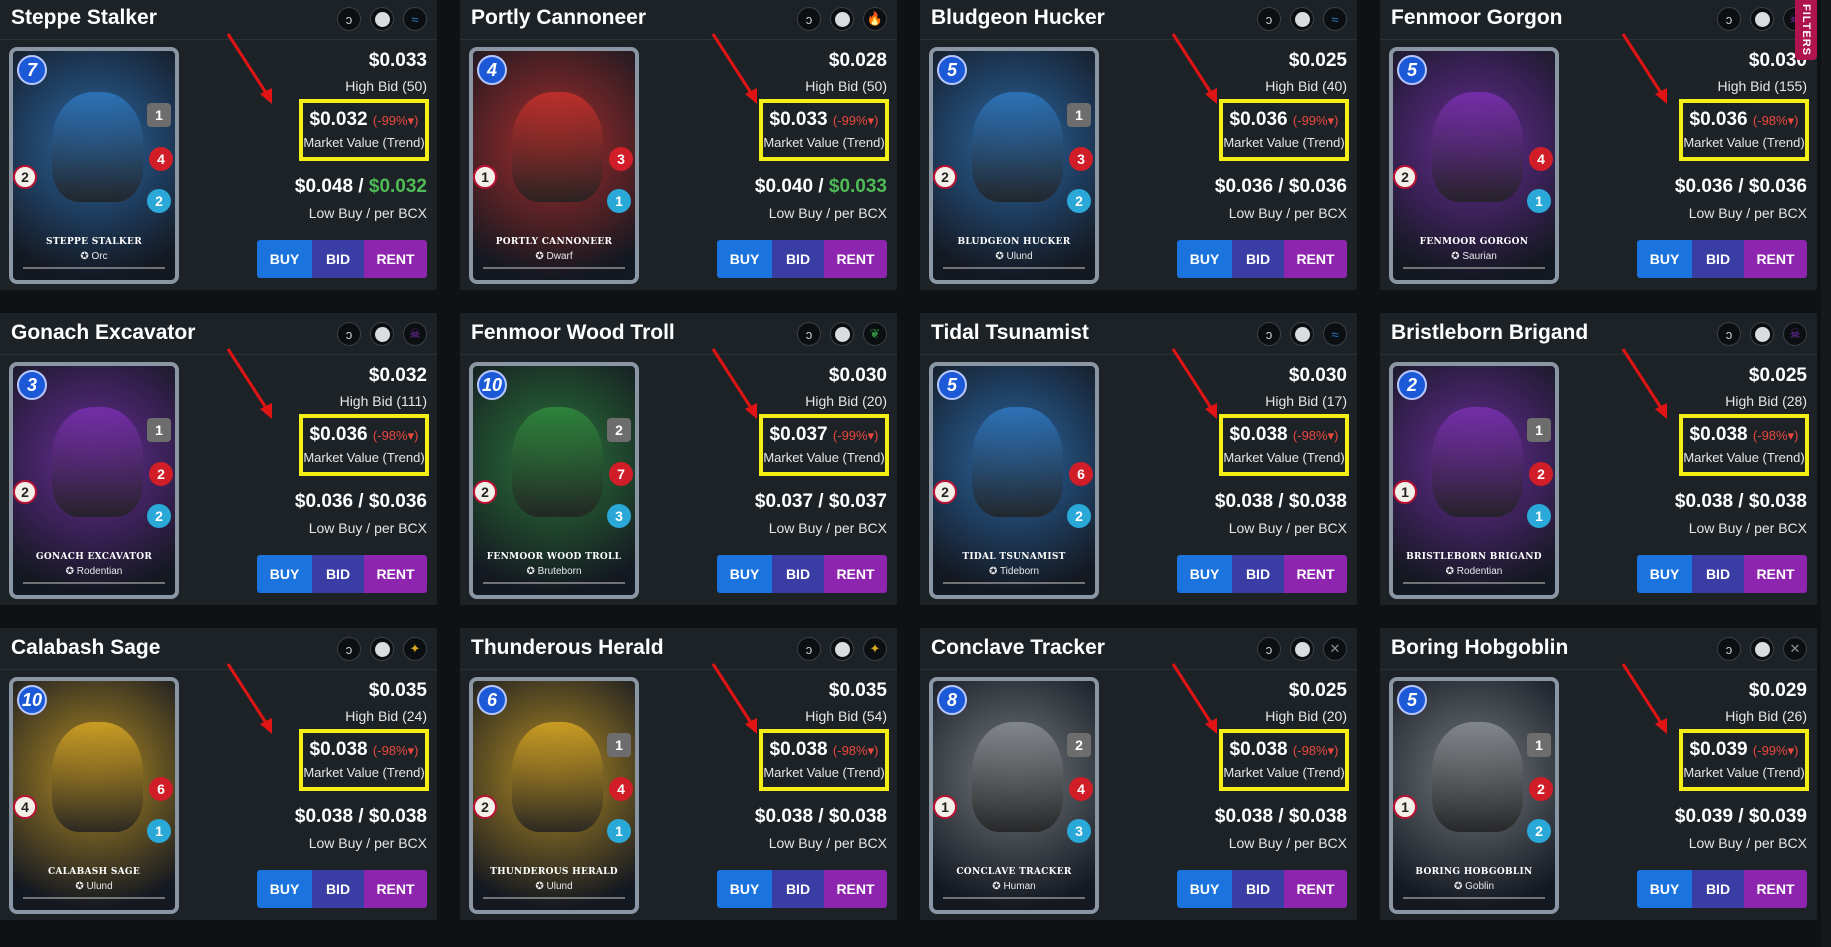 Image resolution: width=1831 pixels, height=947 pixels. What do you see at coordinates (1014, 571) in the screenshot?
I see `card-race: ✪ Tideborn` at bounding box center [1014, 571].